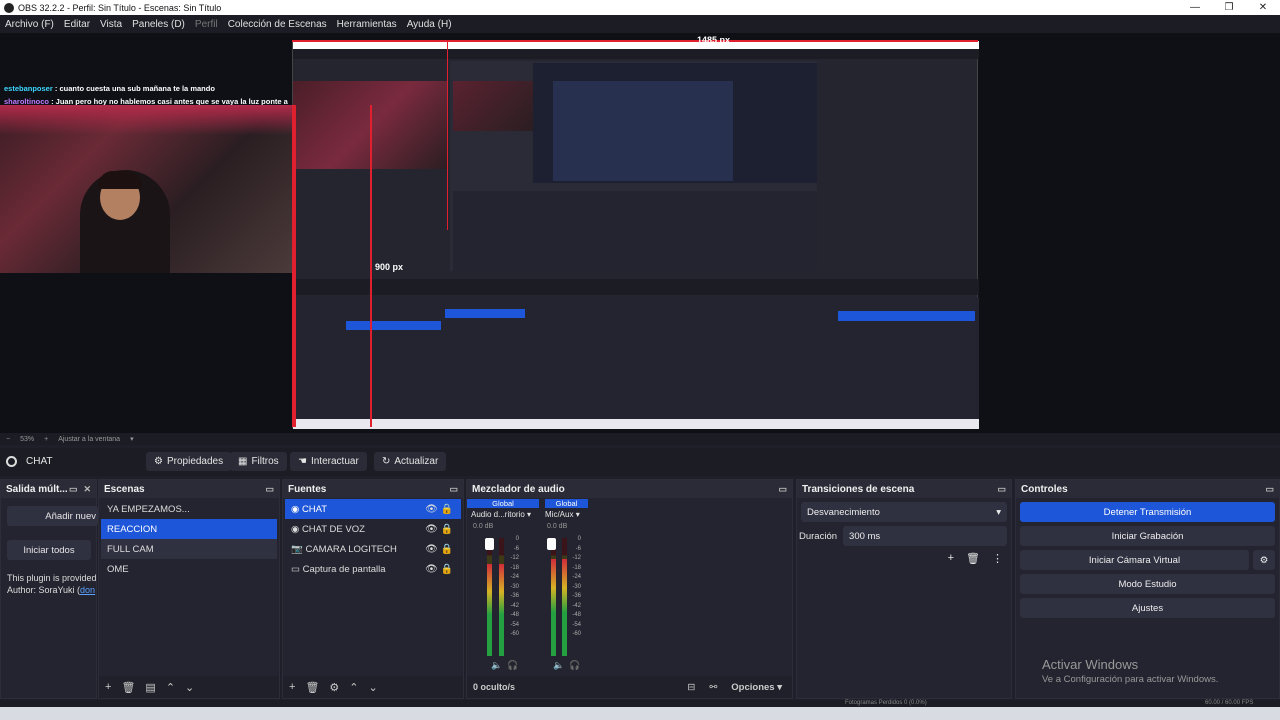  I want to click on menu-scene-collection: Colección de Escenas, so click(277, 24).